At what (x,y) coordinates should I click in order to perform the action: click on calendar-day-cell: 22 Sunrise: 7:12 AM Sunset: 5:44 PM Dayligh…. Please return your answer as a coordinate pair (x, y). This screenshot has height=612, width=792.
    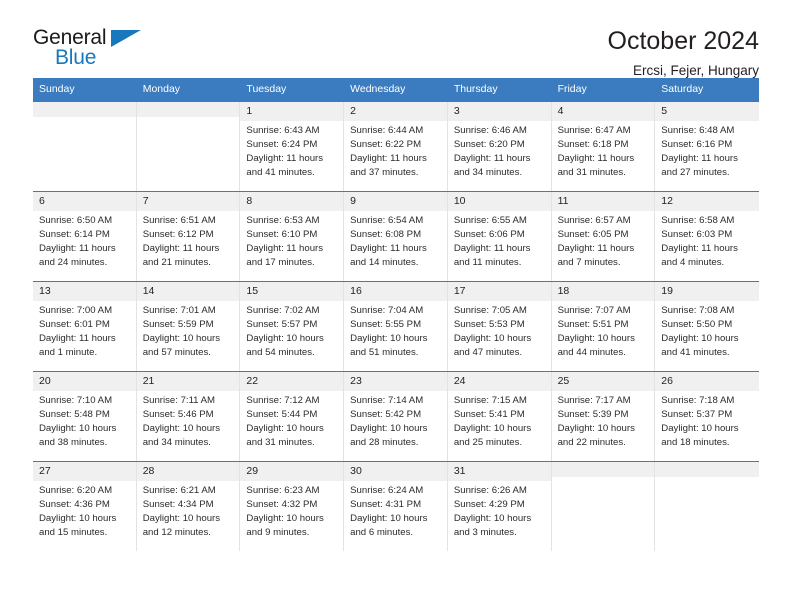
    Looking at the image, I should click on (292, 416).